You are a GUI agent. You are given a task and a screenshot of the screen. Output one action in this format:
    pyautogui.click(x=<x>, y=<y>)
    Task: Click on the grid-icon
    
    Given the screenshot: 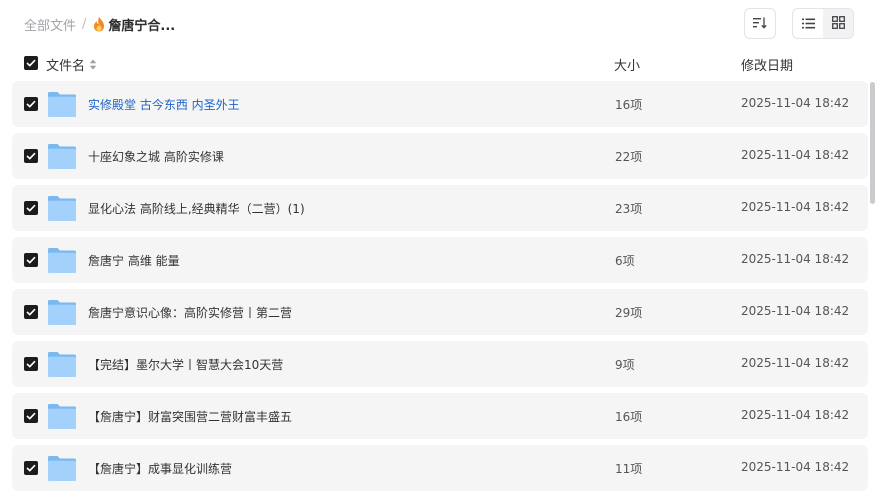 What is the action you would take?
    pyautogui.click(x=838, y=23)
    